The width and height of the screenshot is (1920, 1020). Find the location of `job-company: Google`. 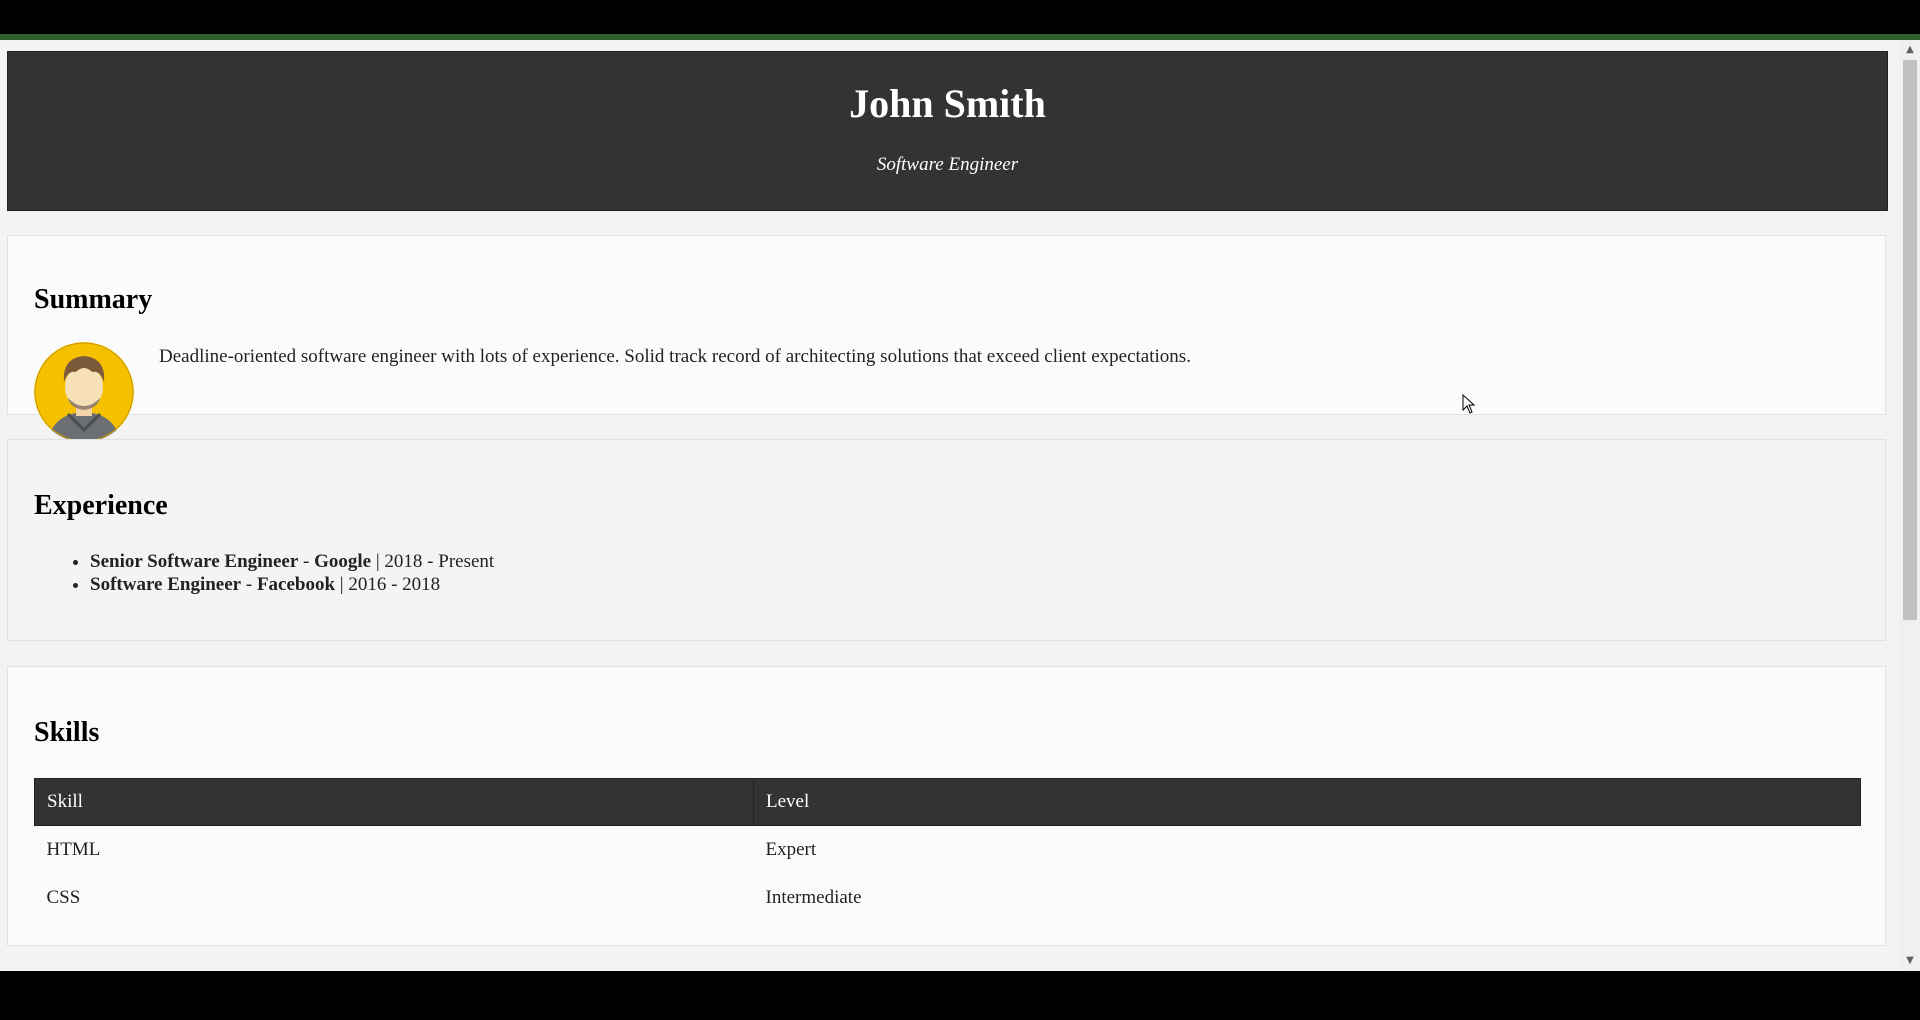

job-company: Google is located at coordinates (343, 561).